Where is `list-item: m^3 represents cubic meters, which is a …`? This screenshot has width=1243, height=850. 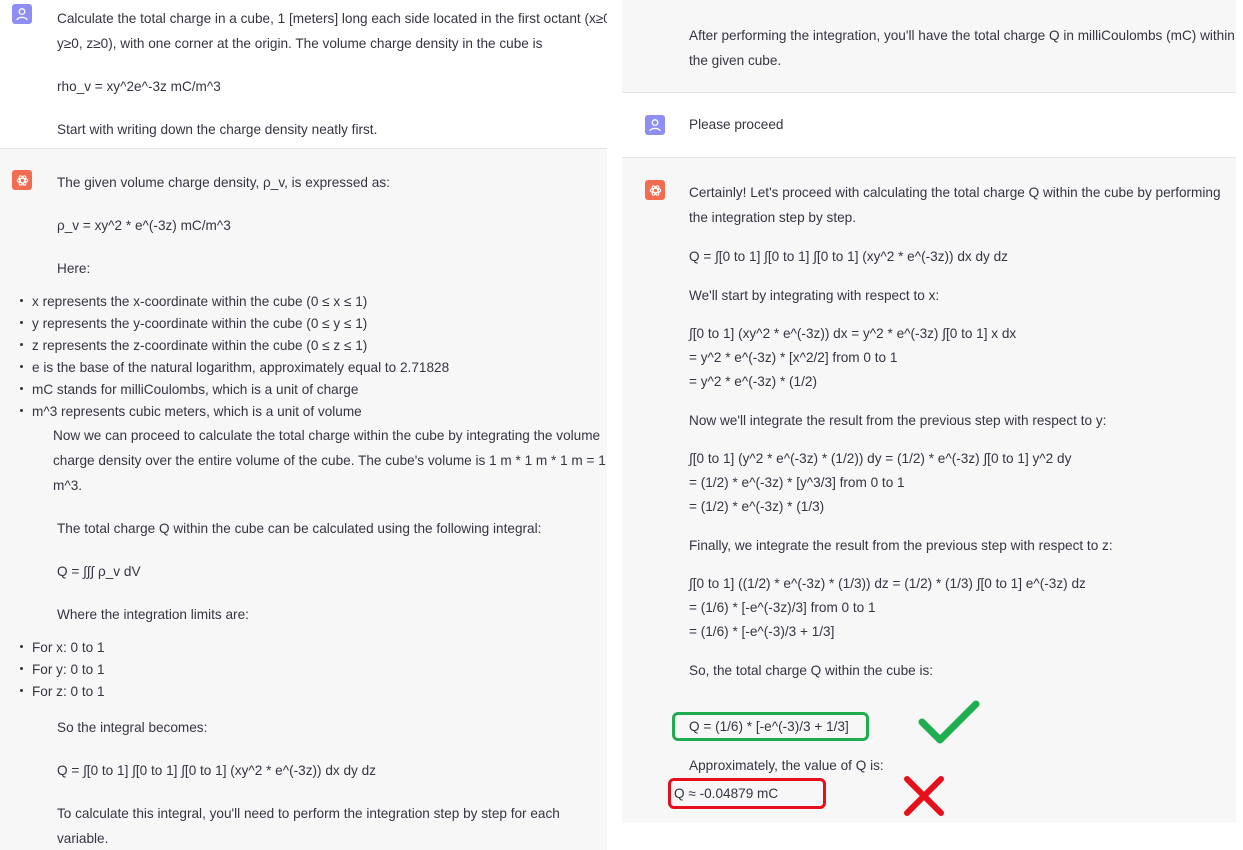
list-item: m^3 represents cubic meters, which is a … is located at coordinates (313, 412).